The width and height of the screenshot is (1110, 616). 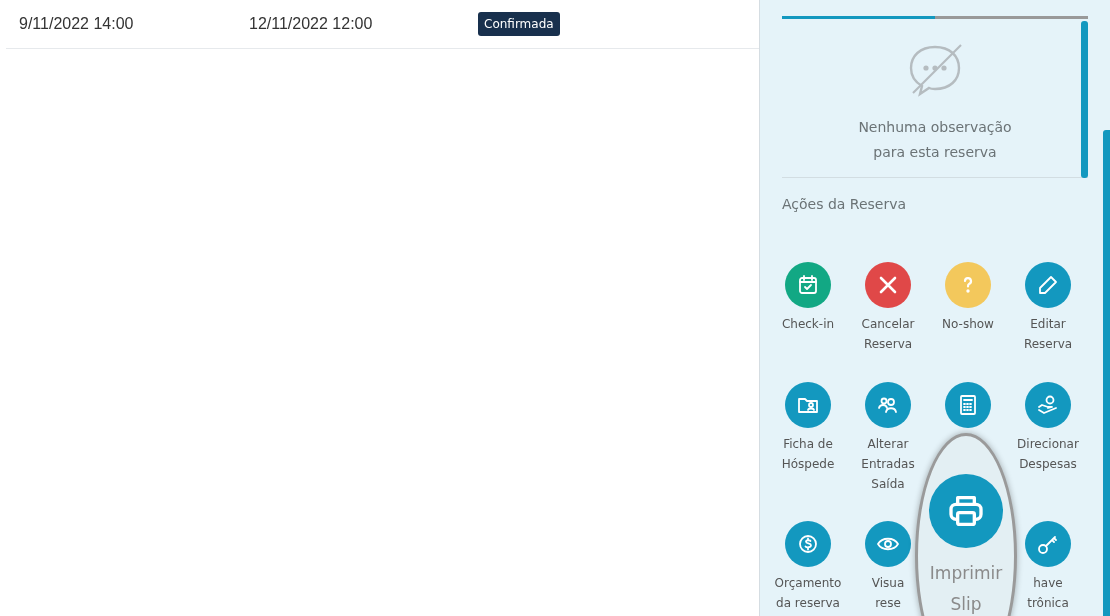 I want to click on action-label: Orçamento da reserva, so click(x=808, y=593).